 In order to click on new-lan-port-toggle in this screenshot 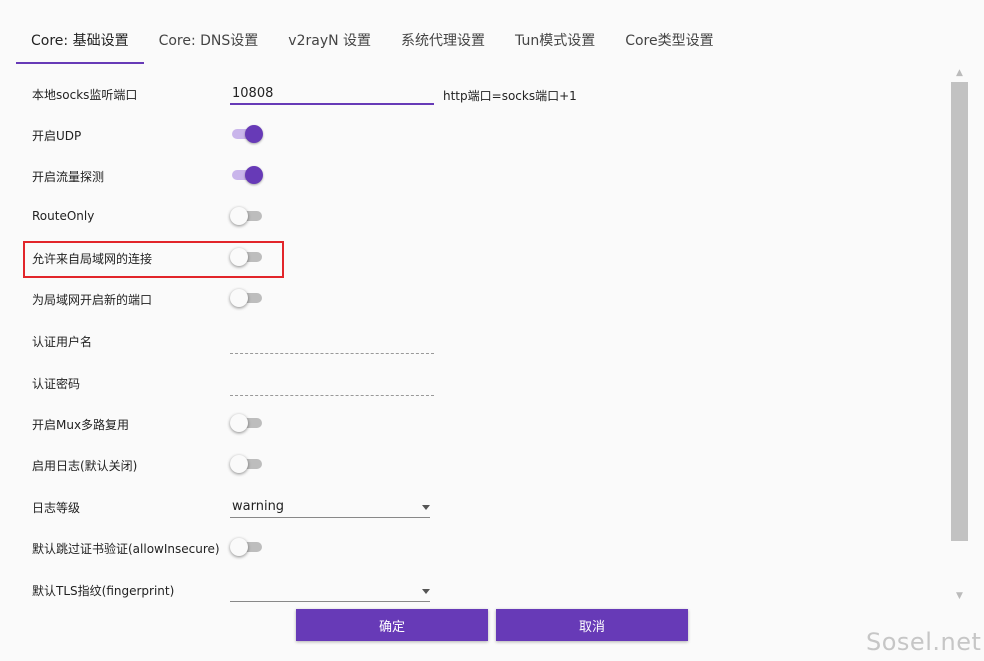, I will do `click(246, 298)`.